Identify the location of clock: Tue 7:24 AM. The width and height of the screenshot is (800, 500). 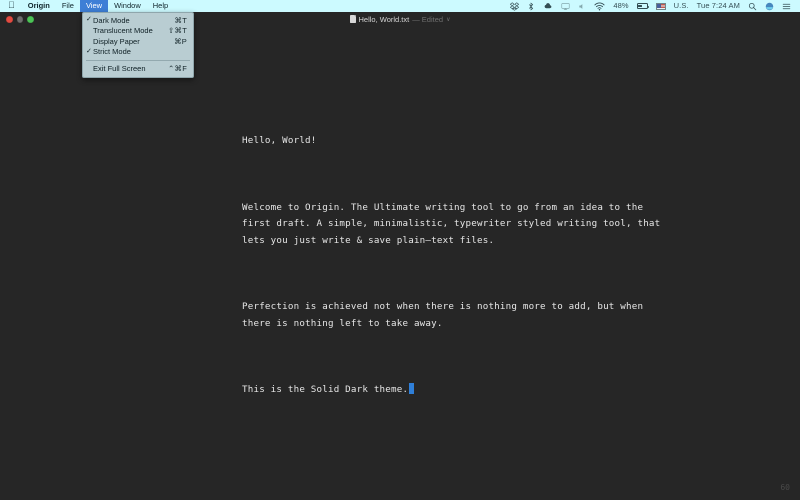
(718, 6).